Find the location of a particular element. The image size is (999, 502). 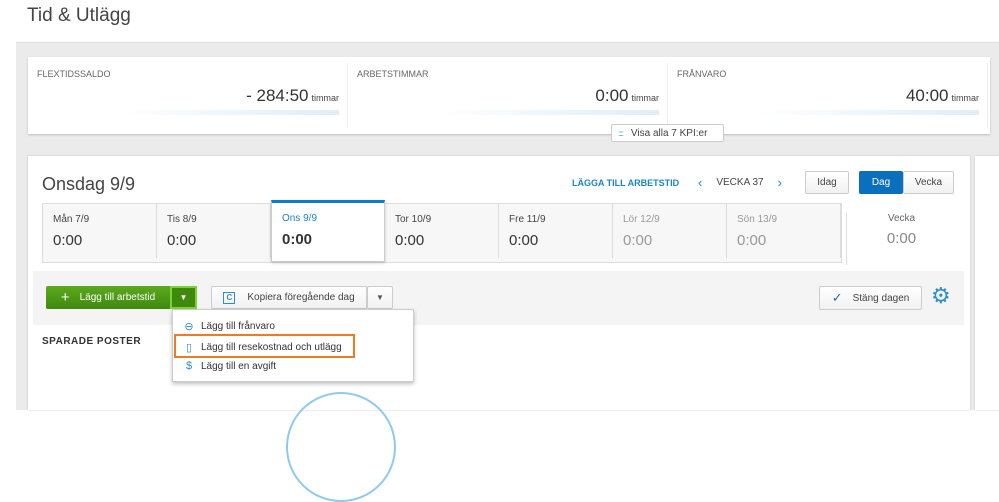

day-cell: Sön 13/9 0:00 is located at coordinates (784, 231).